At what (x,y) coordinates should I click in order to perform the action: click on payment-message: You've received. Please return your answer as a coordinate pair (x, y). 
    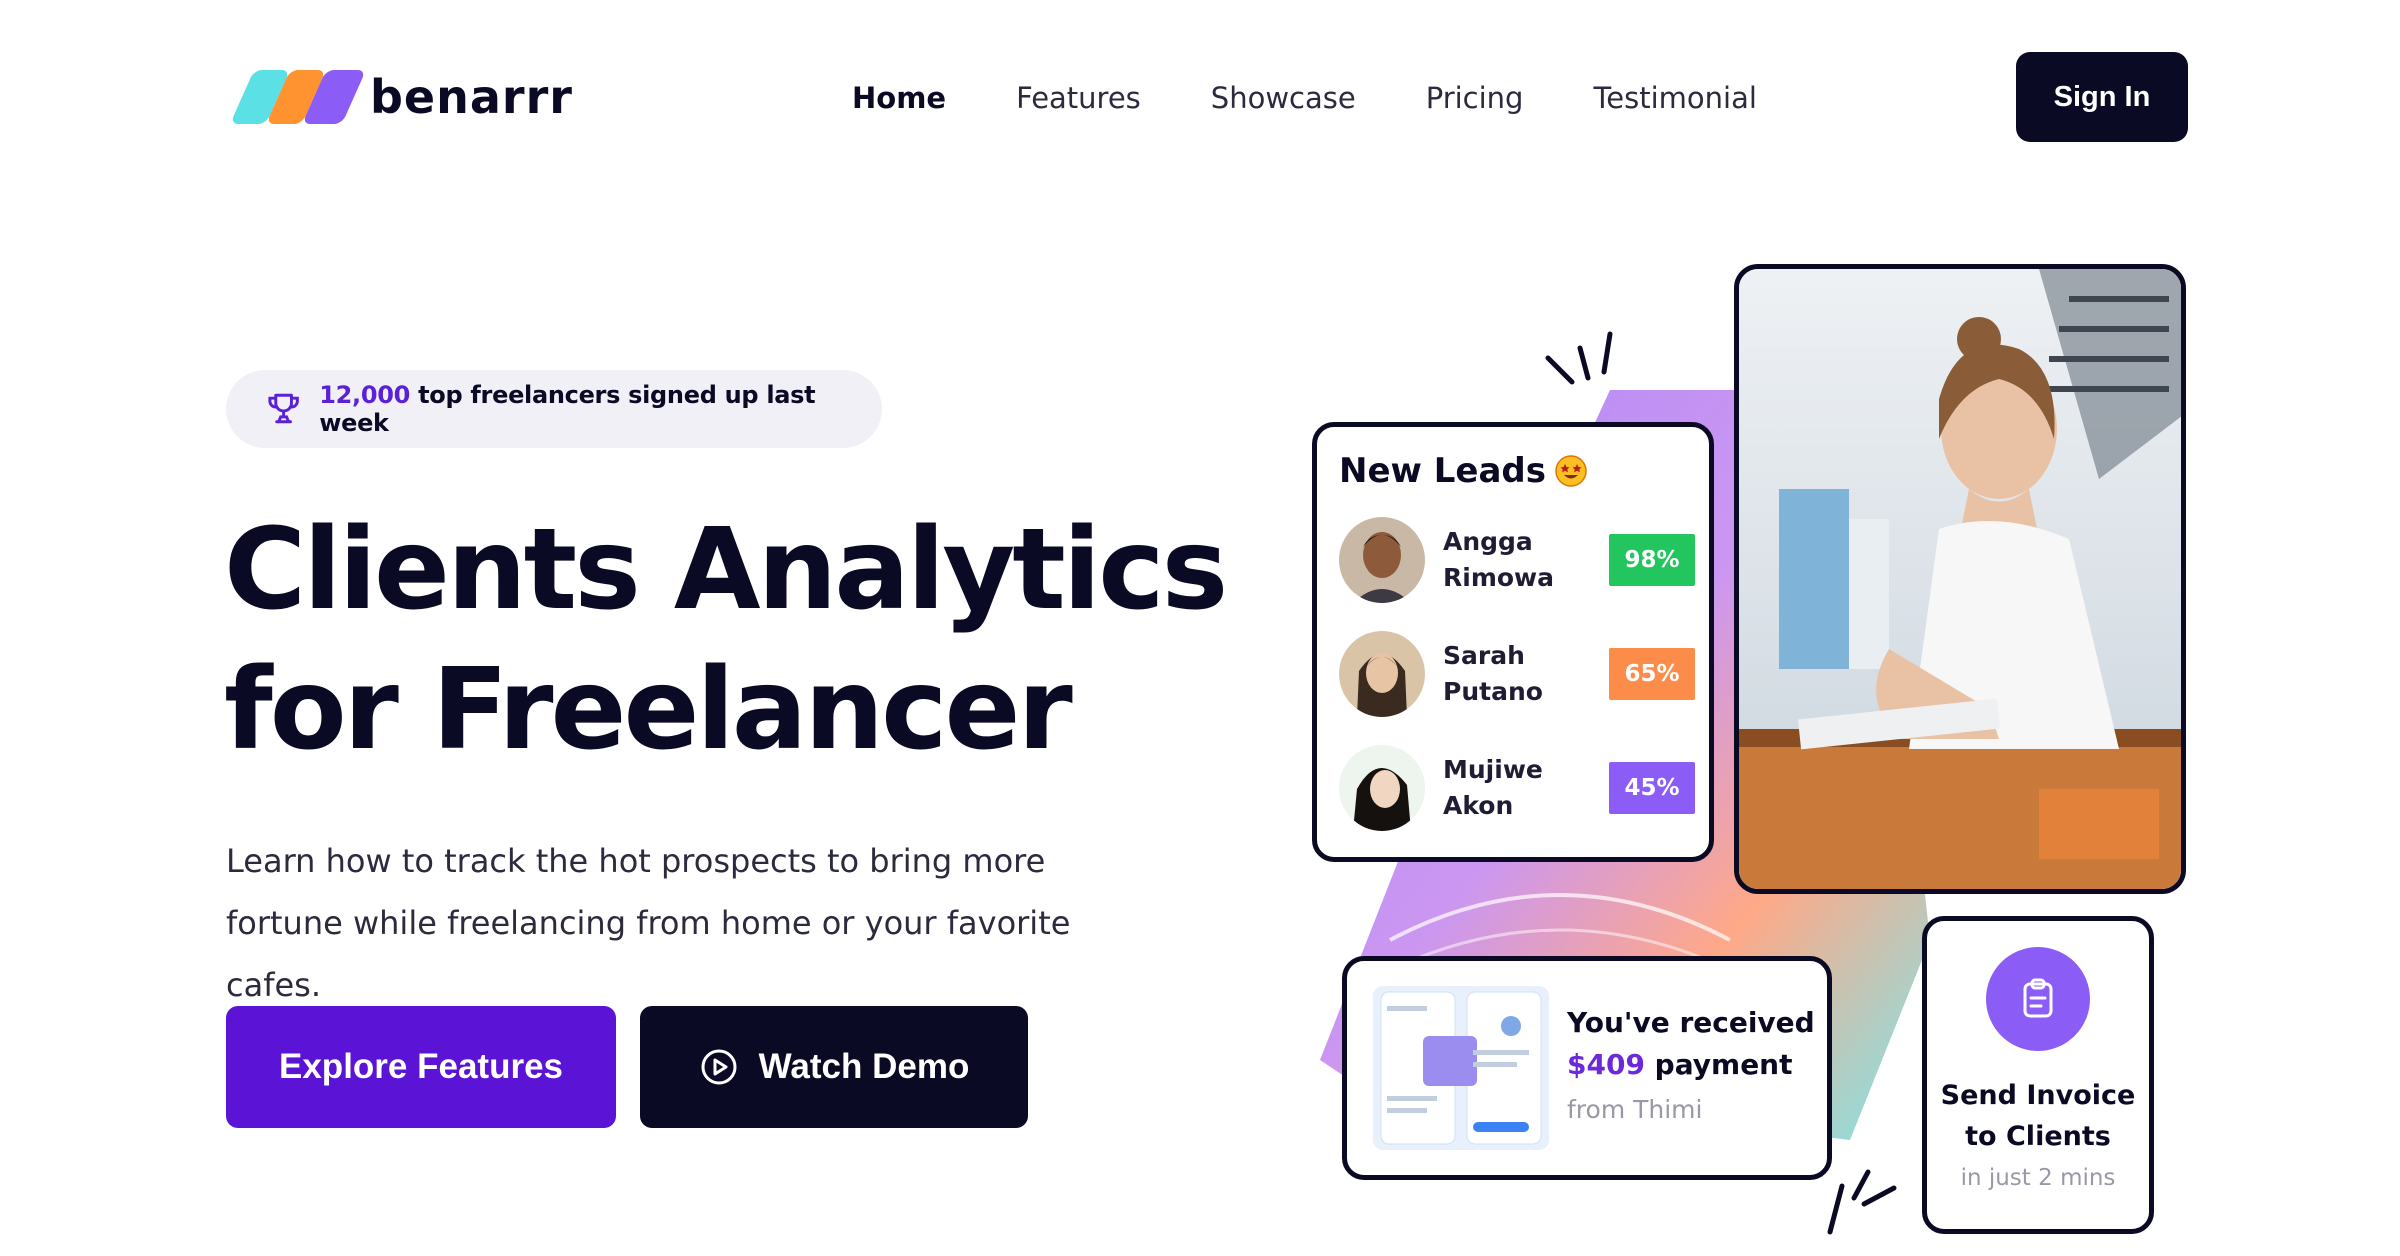
    Looking at the image, I should click on (1691, 1022).